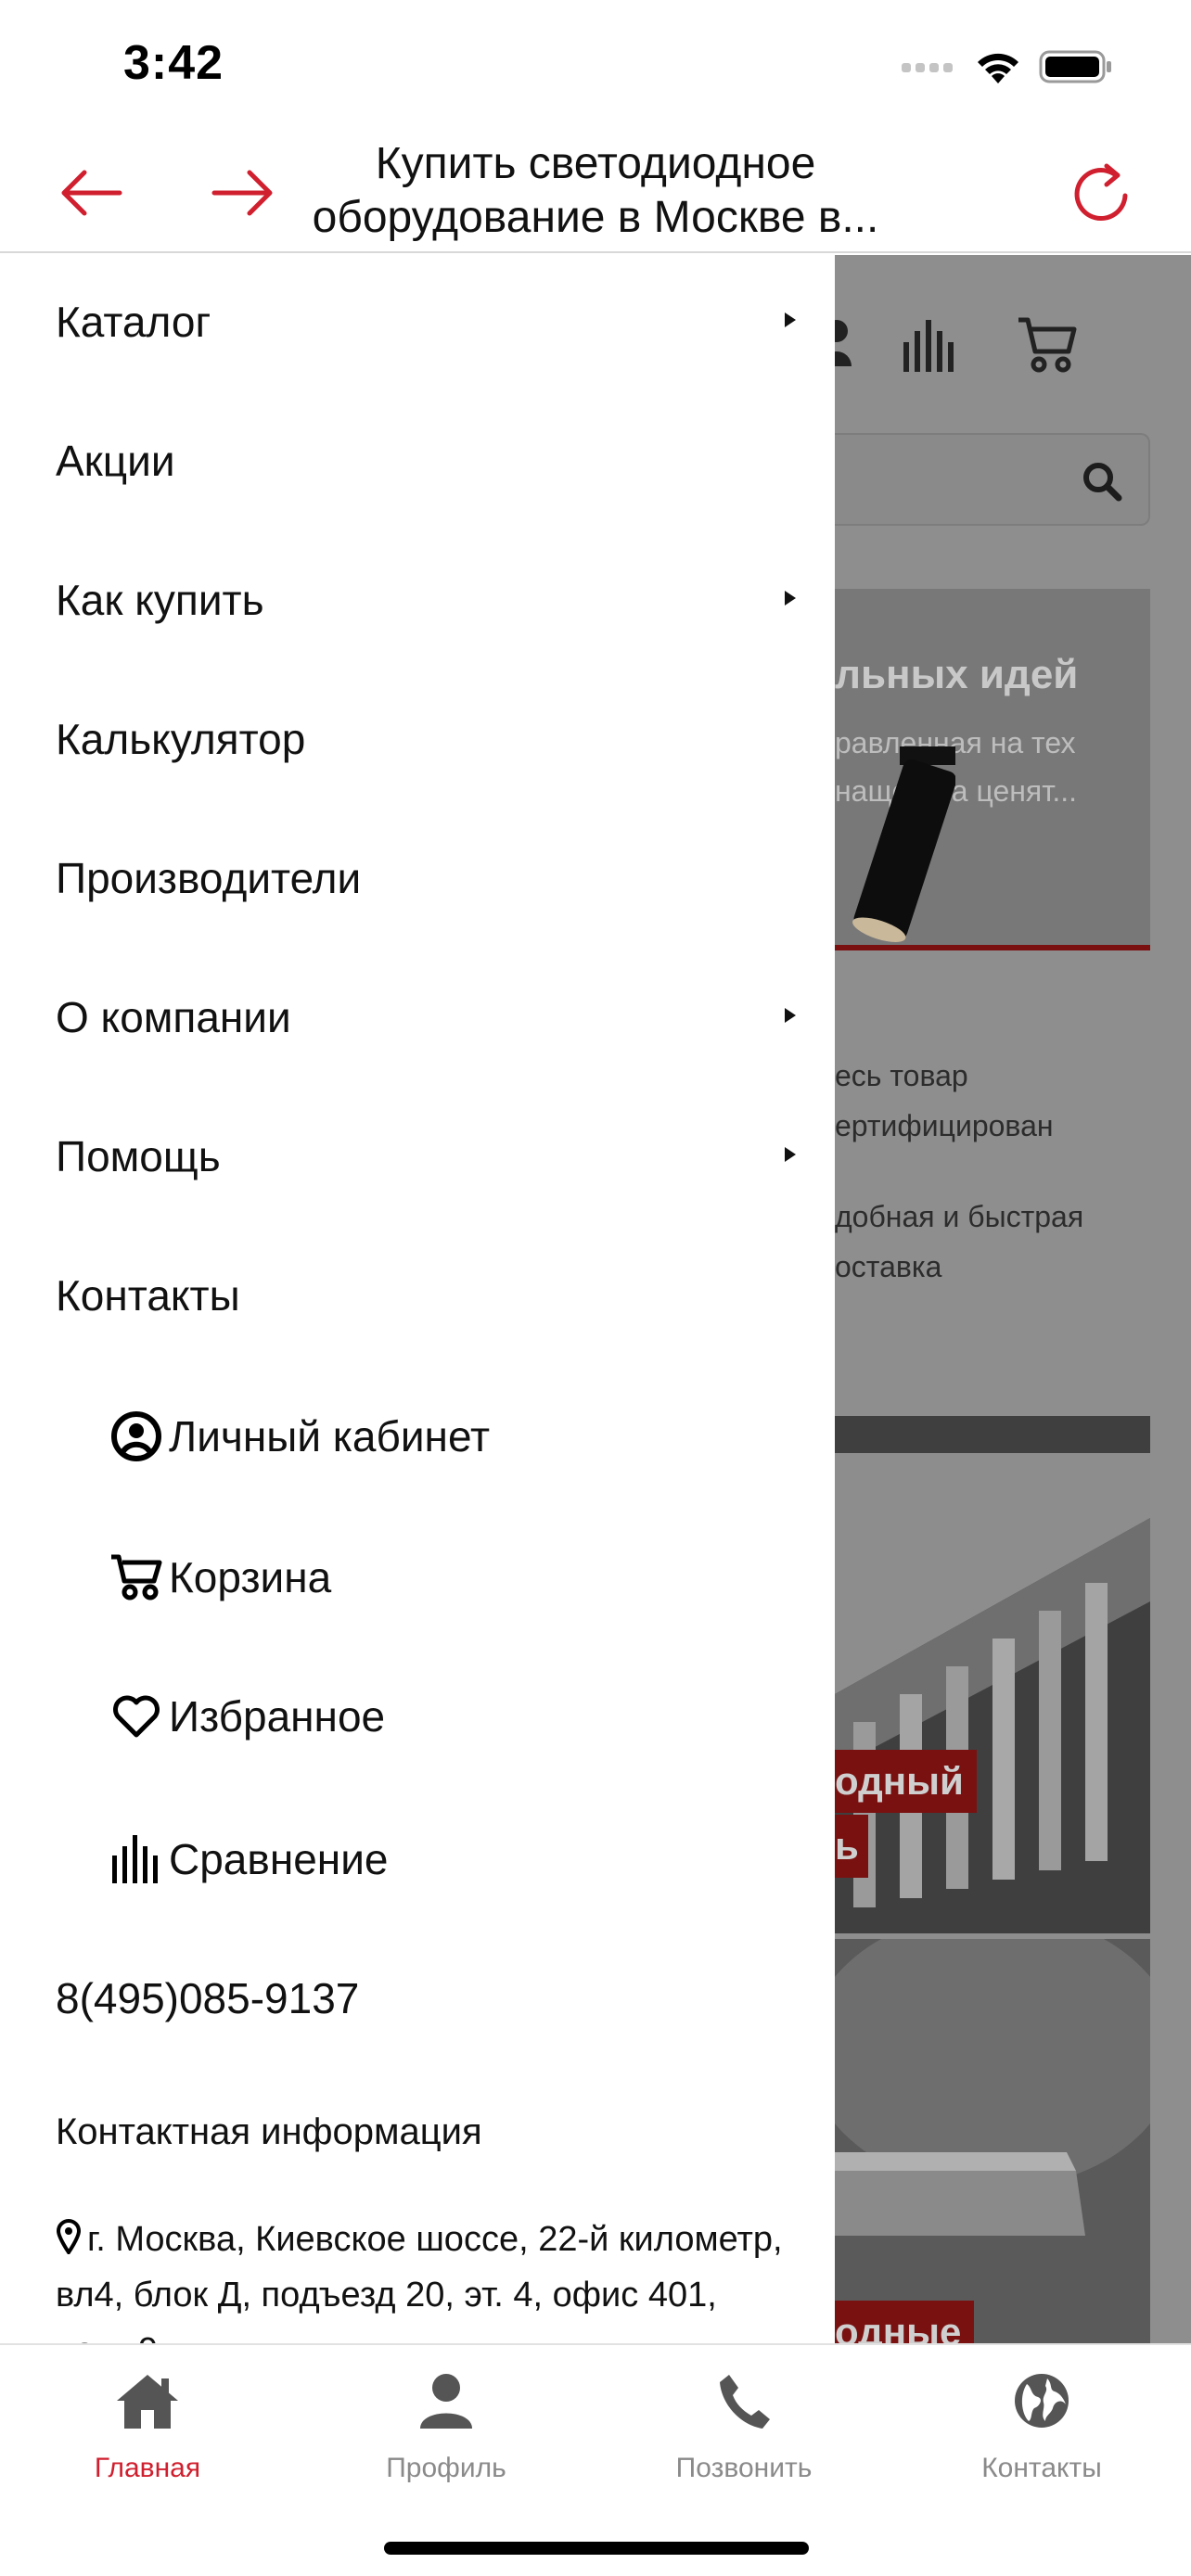 Image resolution: width=1191 pixels, height=2576 pixels. I want to click on aluminium-profile-image, so click(992, 1674).